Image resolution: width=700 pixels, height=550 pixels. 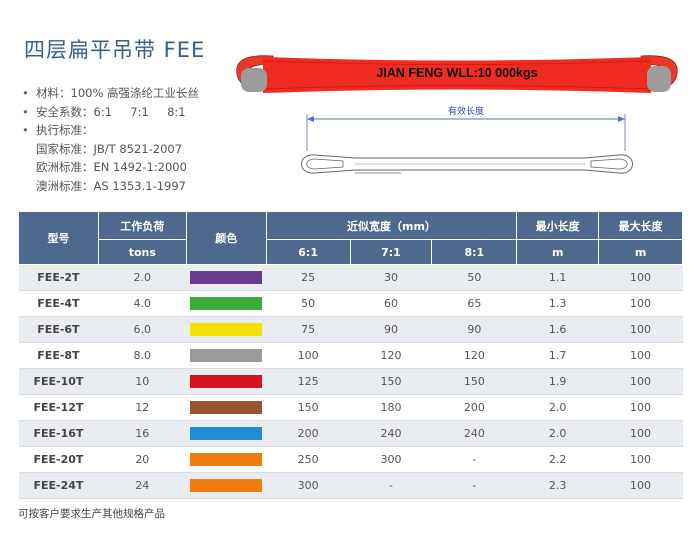 What do you see at coordinates (308, 459) in the screenshot?
I see `cell-width-6: 250` at bounding box center [308, 459].